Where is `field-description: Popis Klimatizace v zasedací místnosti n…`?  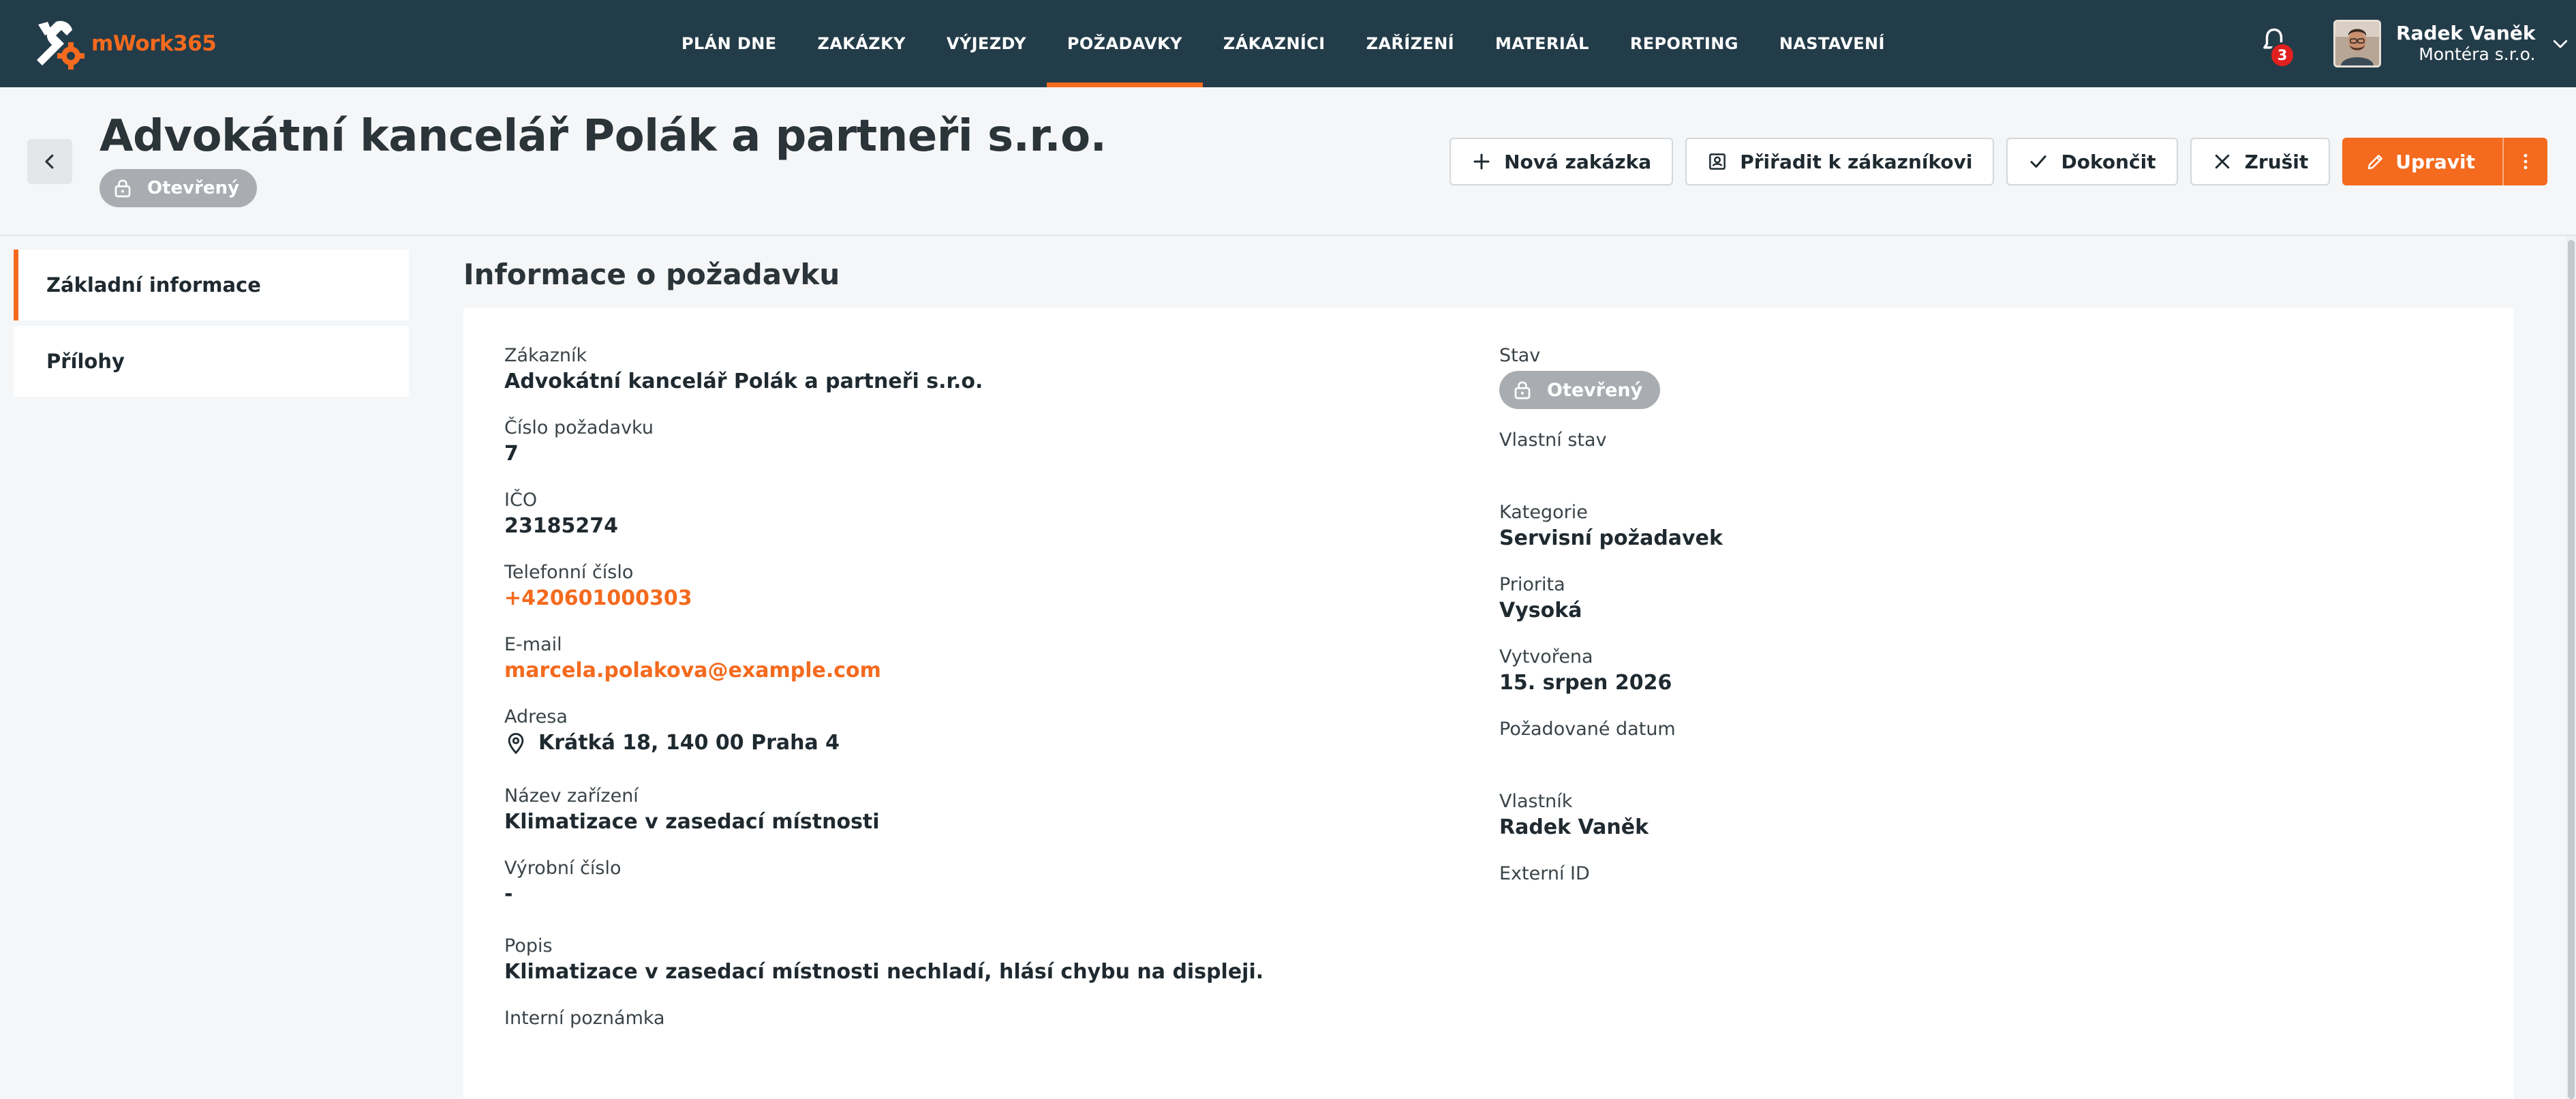 field-description: Popis Klimatizace v zasedací místnosti n… is located at coordinates (884, 960).